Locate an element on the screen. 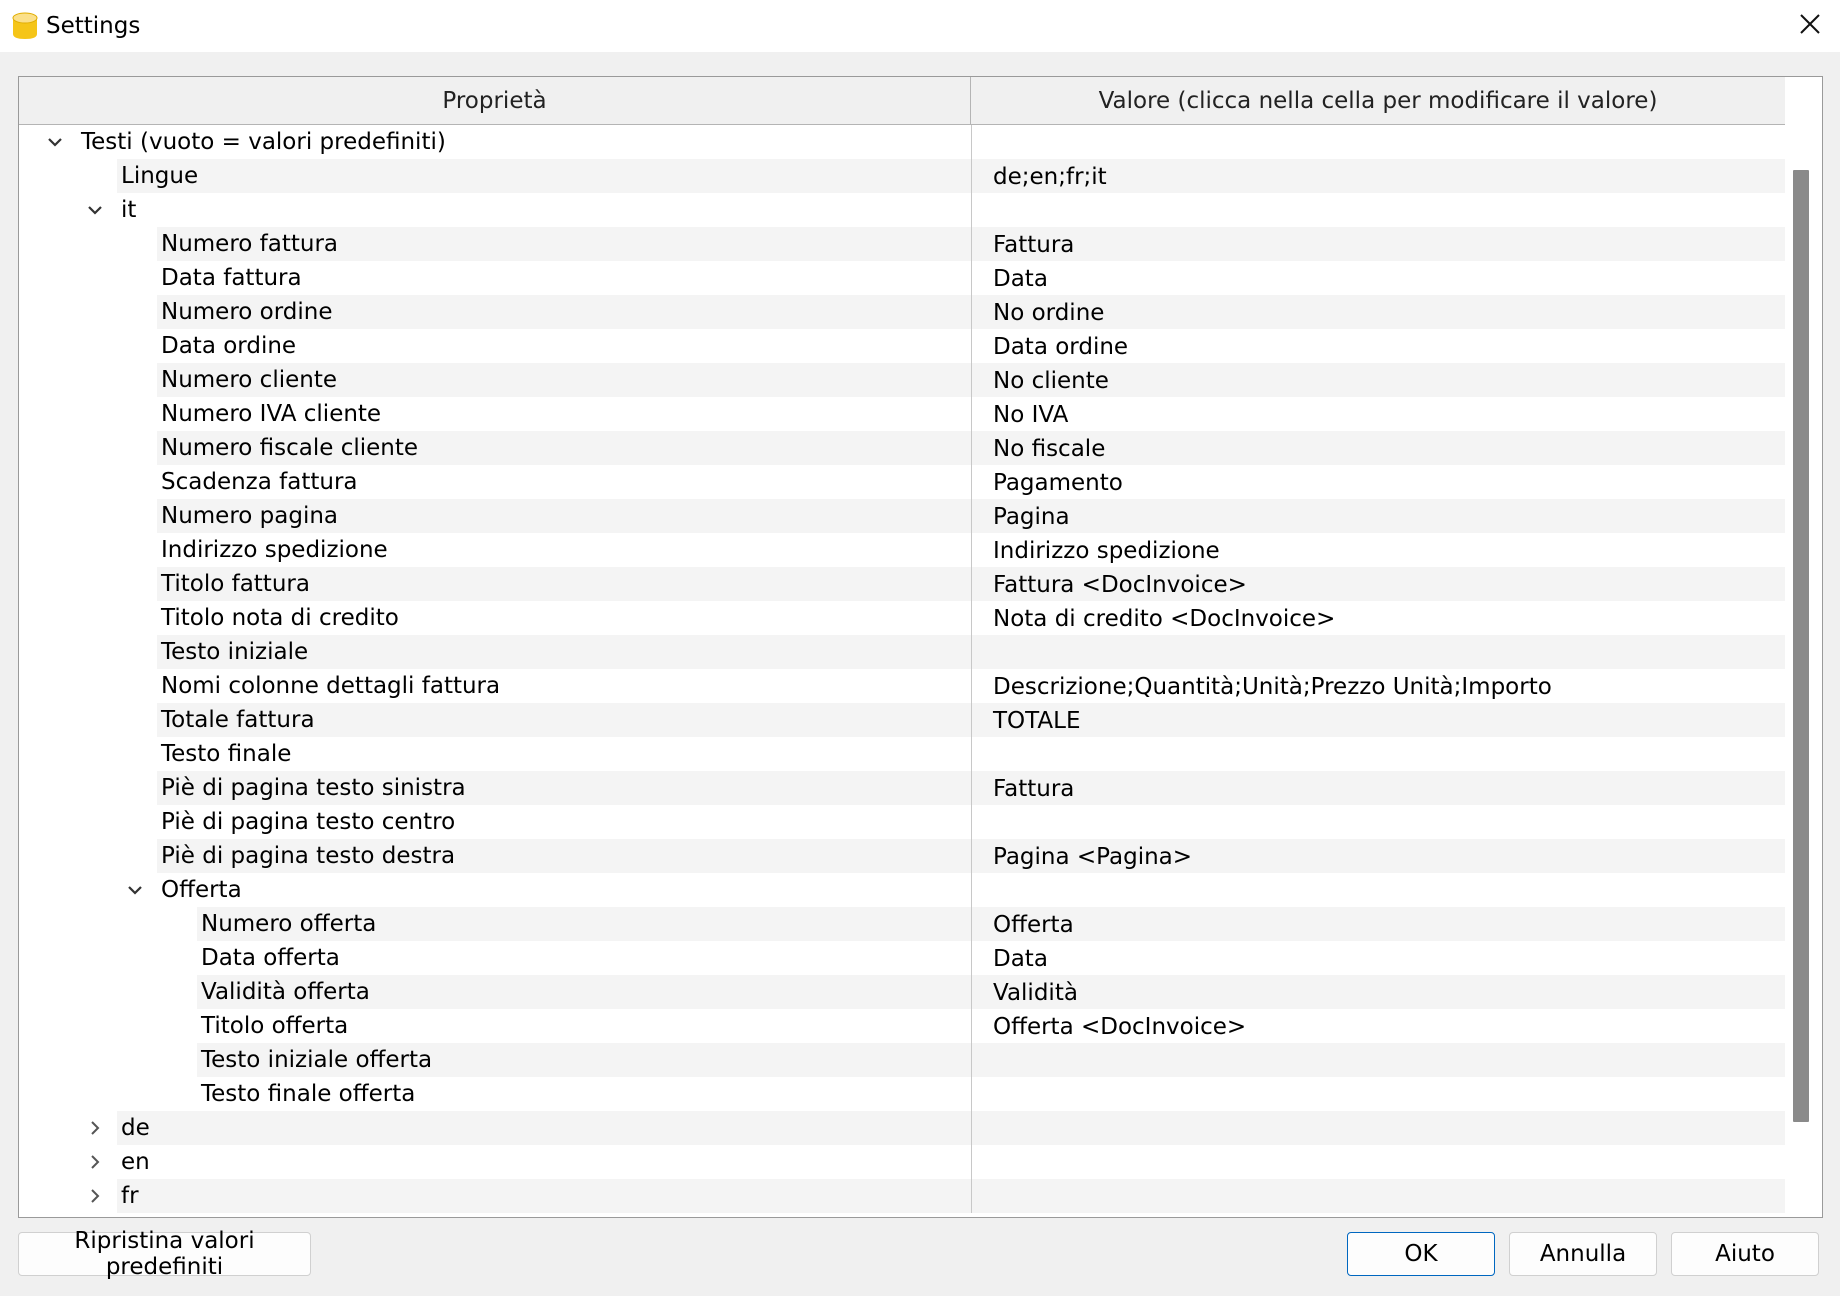 The image size is (1840, 1296). table-row: Numero fiscale cliente No fiscale is located at coordinates (902, 448).